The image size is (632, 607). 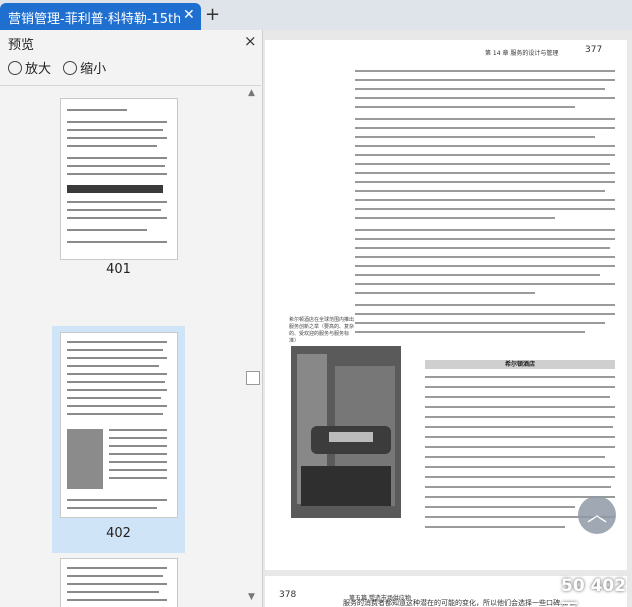 What do you see at coordinates (70, 68) in the screenshot?
I see `zoom-out-icon` at bounding box center [70, 68].